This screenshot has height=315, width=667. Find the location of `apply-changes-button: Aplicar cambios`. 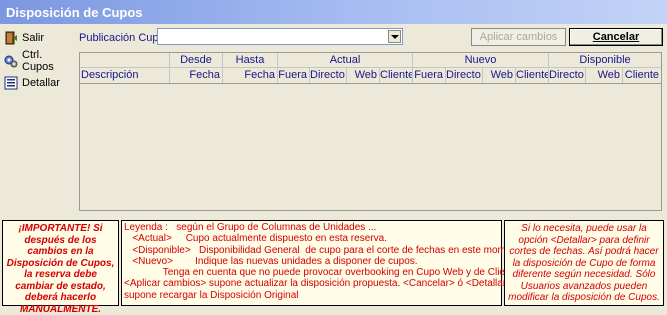

apply-changes-button: Aplicar cambios is located at coordinates (518, 37).